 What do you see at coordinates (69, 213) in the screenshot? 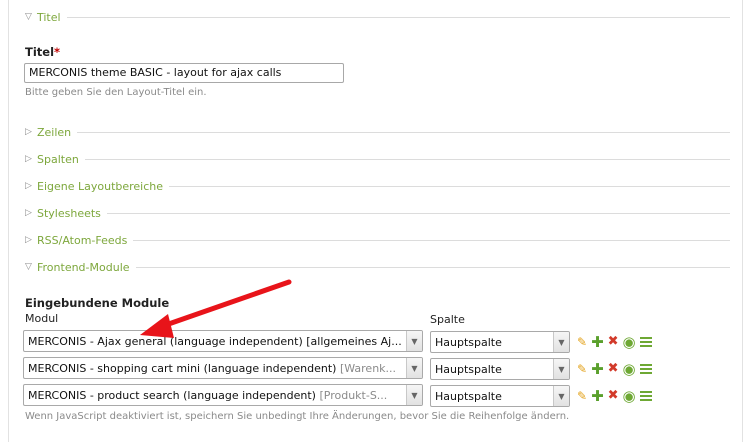
I see `legend-stylesheets-label: Stylesheets` at bounding box center [69, 213].